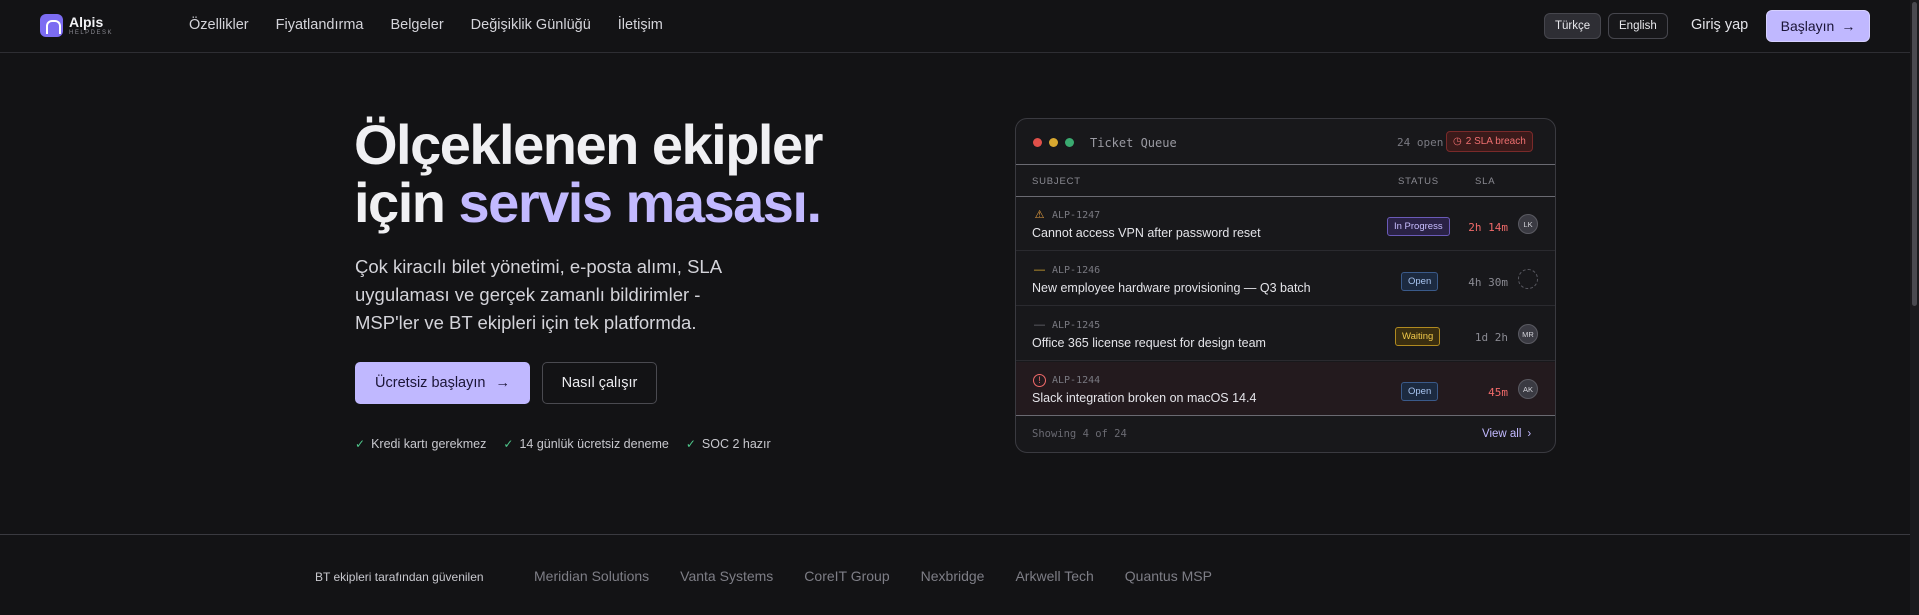  I want to click on col-status: STATUS, so click(1418, 181).